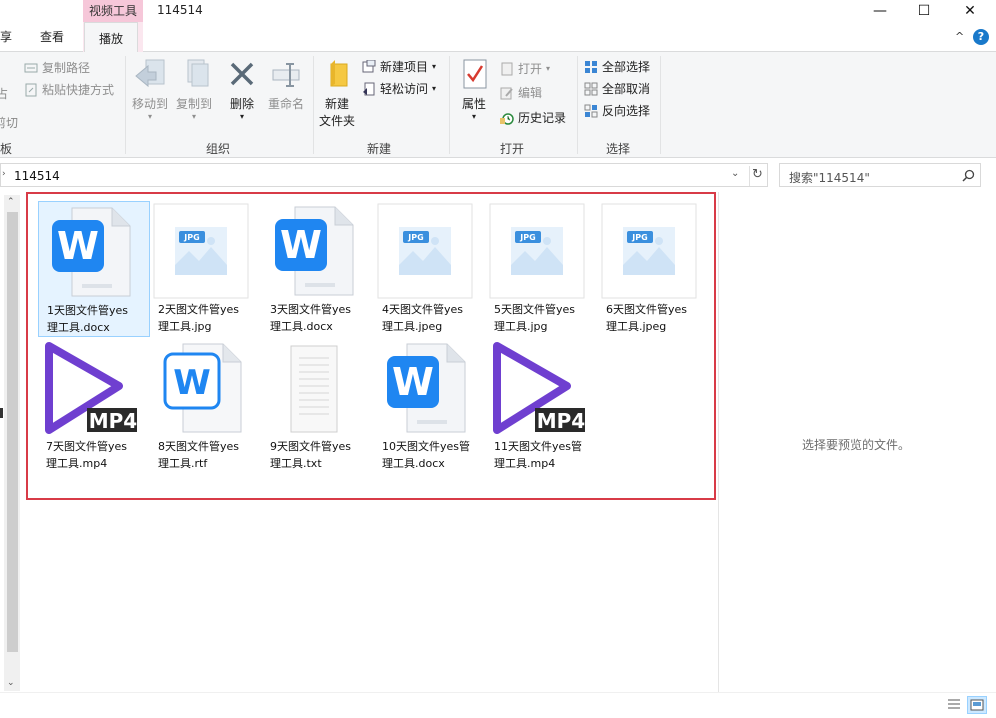  What do you see at coordinates (286, 75) in the screenshot?
I see `rename-icon` at bounding box center [286, 75].